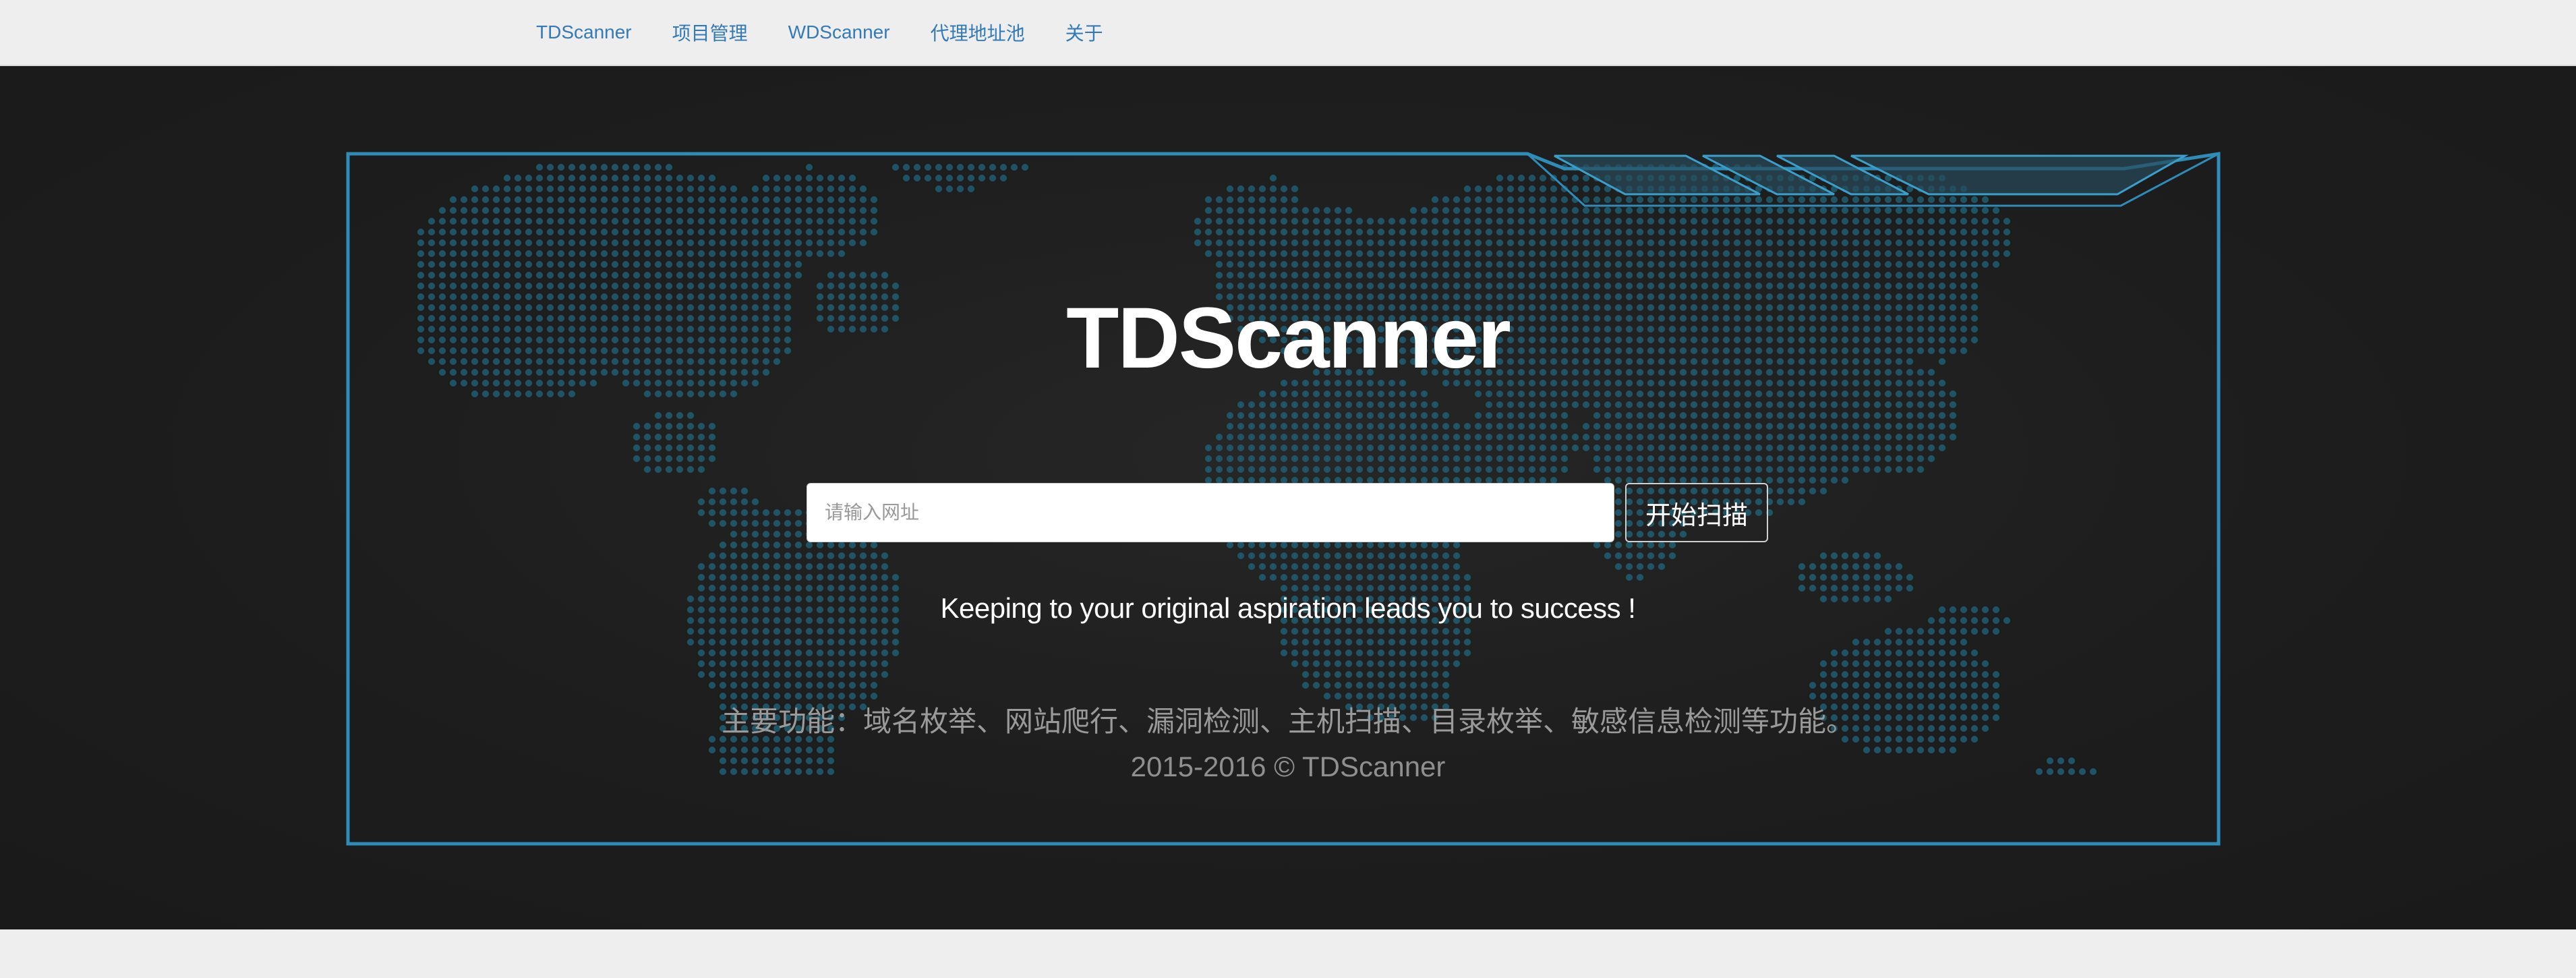 This screenshot has height=978, width=2576. What do you see at coordinates (710, 33) in the screenshot?
I see `nav-link-project-management: 项目管理` at bounding box center [710, 33].